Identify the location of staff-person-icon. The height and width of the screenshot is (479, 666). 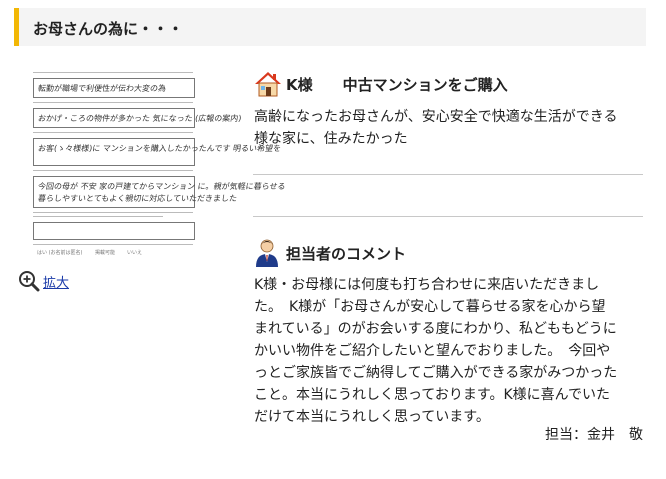
(267, 253).